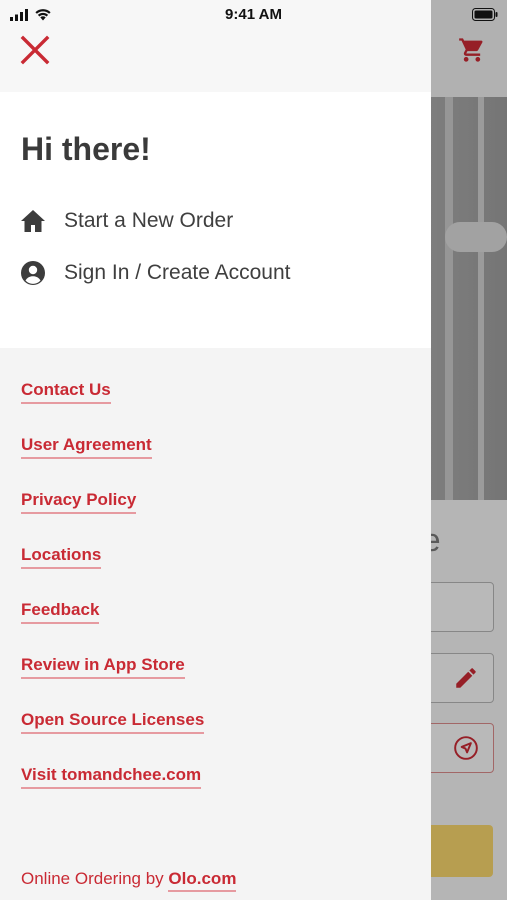 The height and width of the screenshot is (900, 507). What do you see at coordinates (113, 722) in the screenshot?
I see `open-source-licenses-link: Open Source Licenses` at bounding box center [113, 722].